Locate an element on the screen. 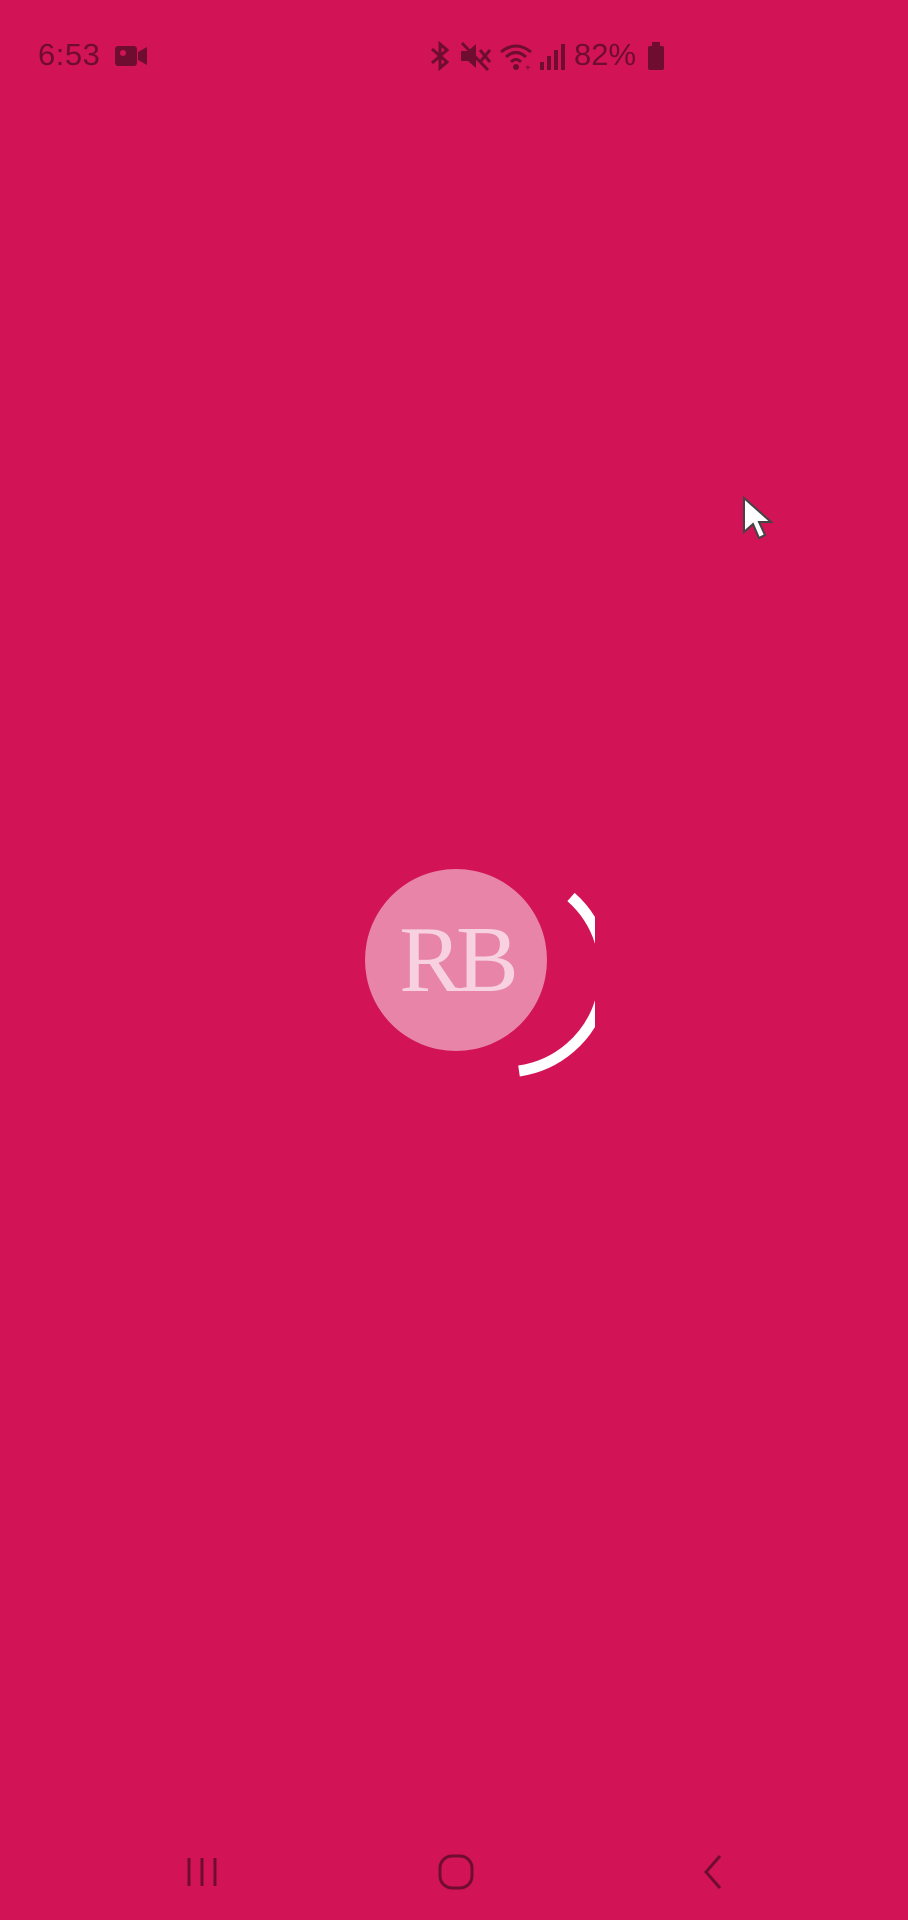  mute-icon is located at coordinates (476, 56).